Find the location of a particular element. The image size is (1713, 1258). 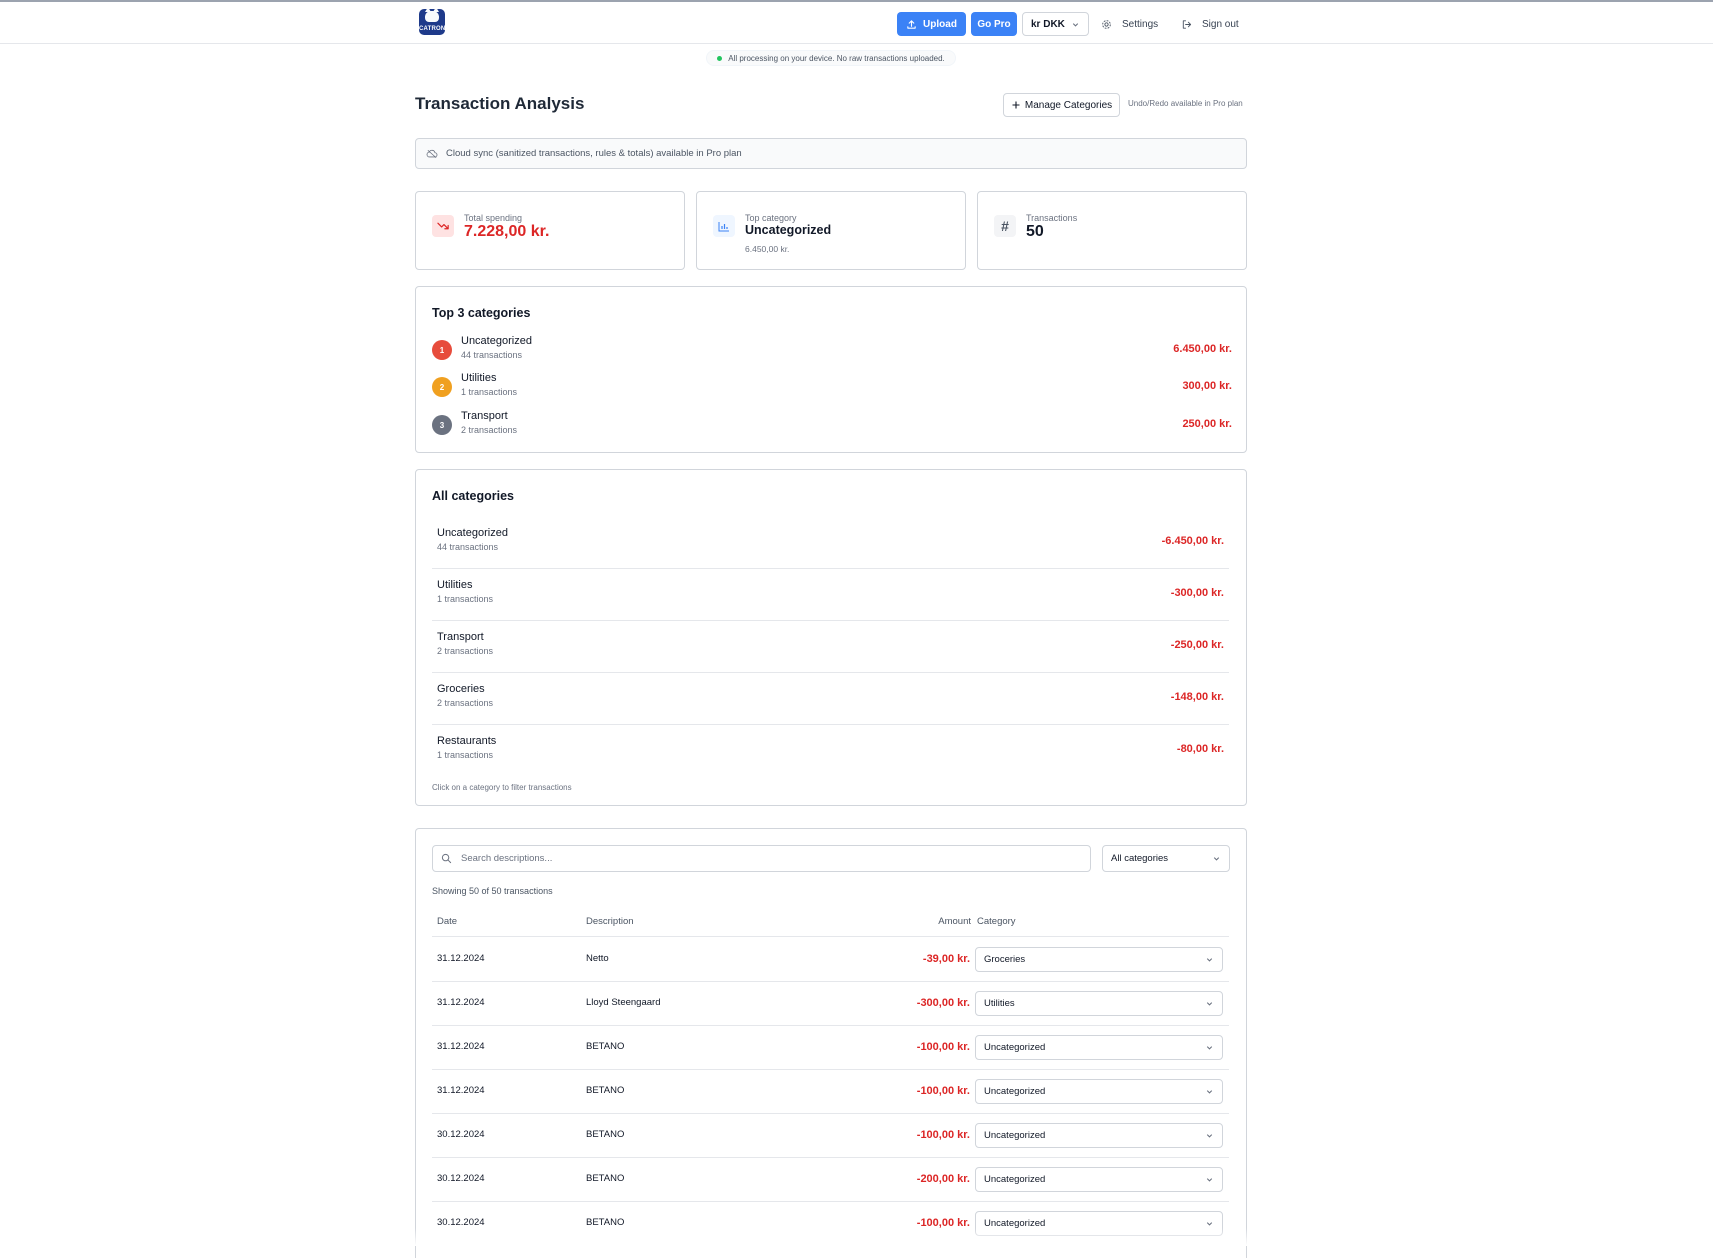

currency-value: kr DKK is located at coordinates (1048, 24).